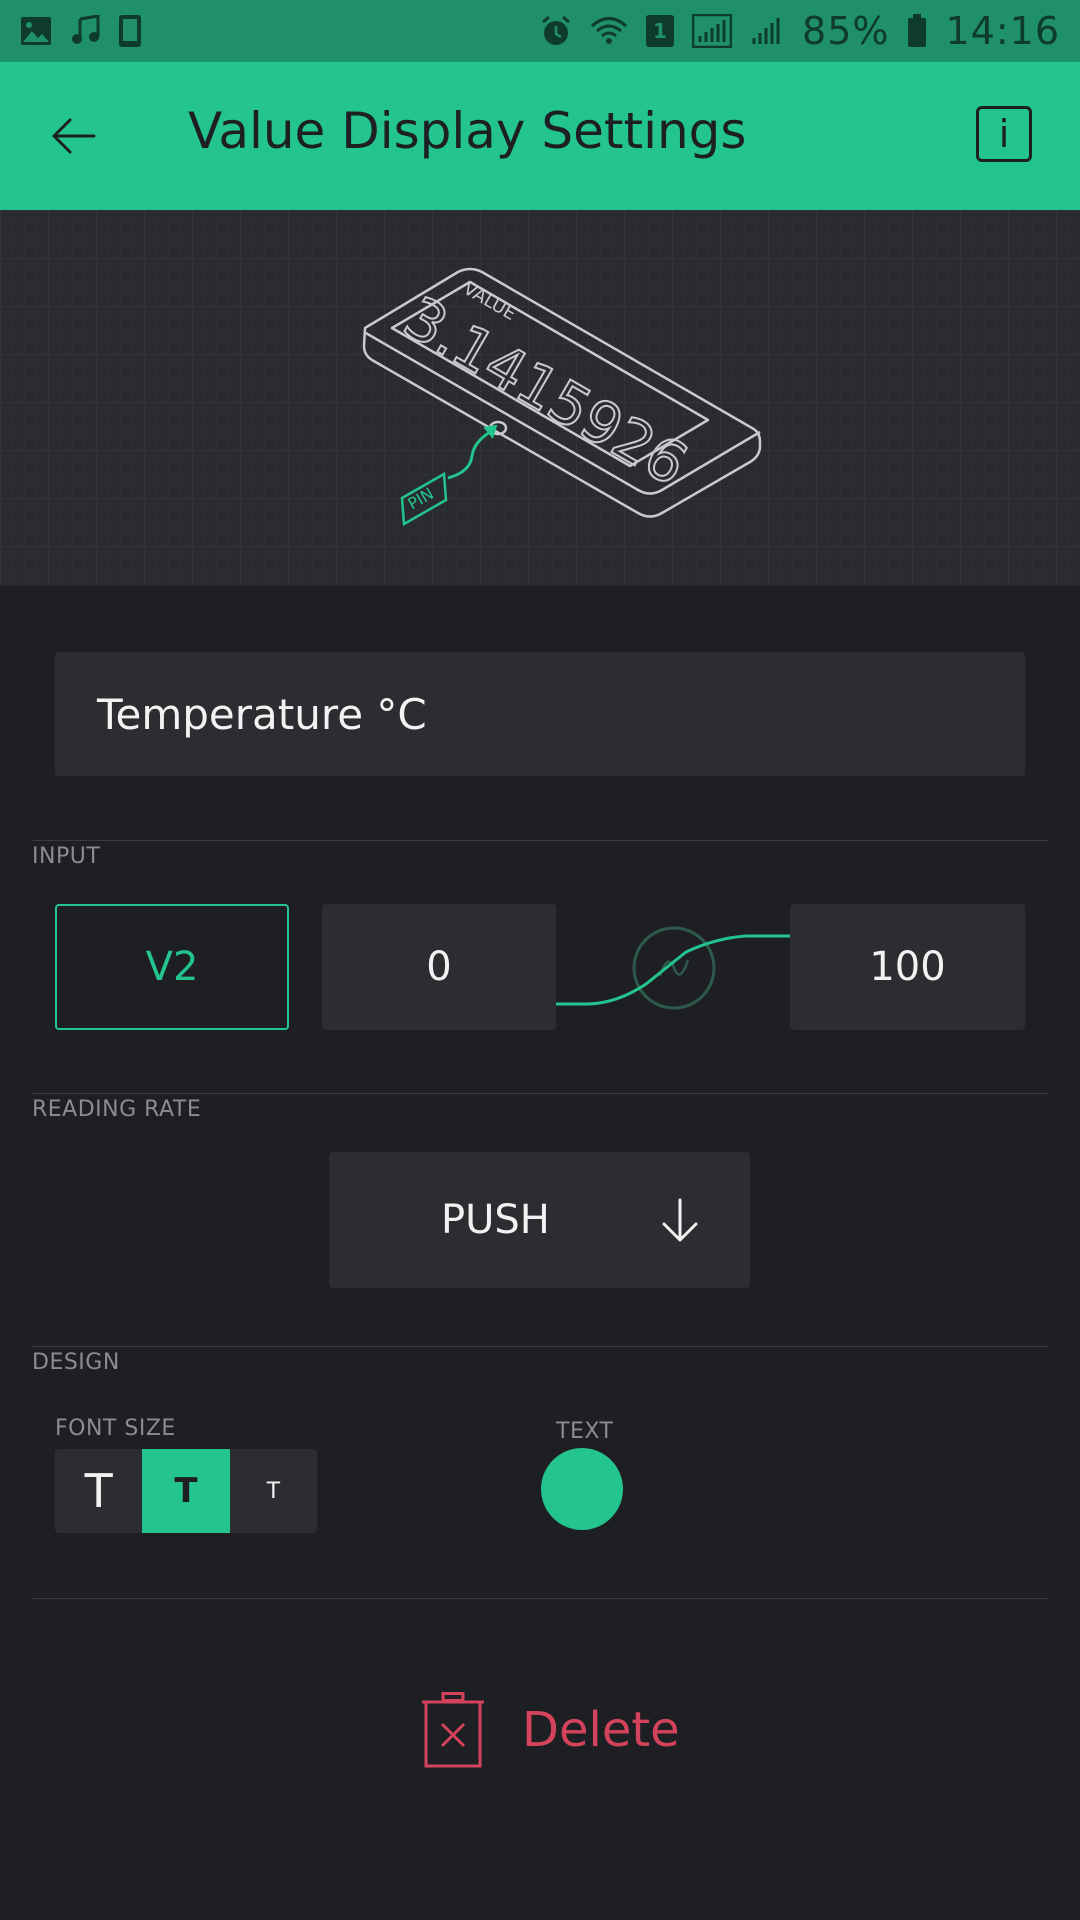  What do you see at coordinates (680, 1220) in the screenshot?
I see `arrow-down-icon` at bounding box center [680, 1220].